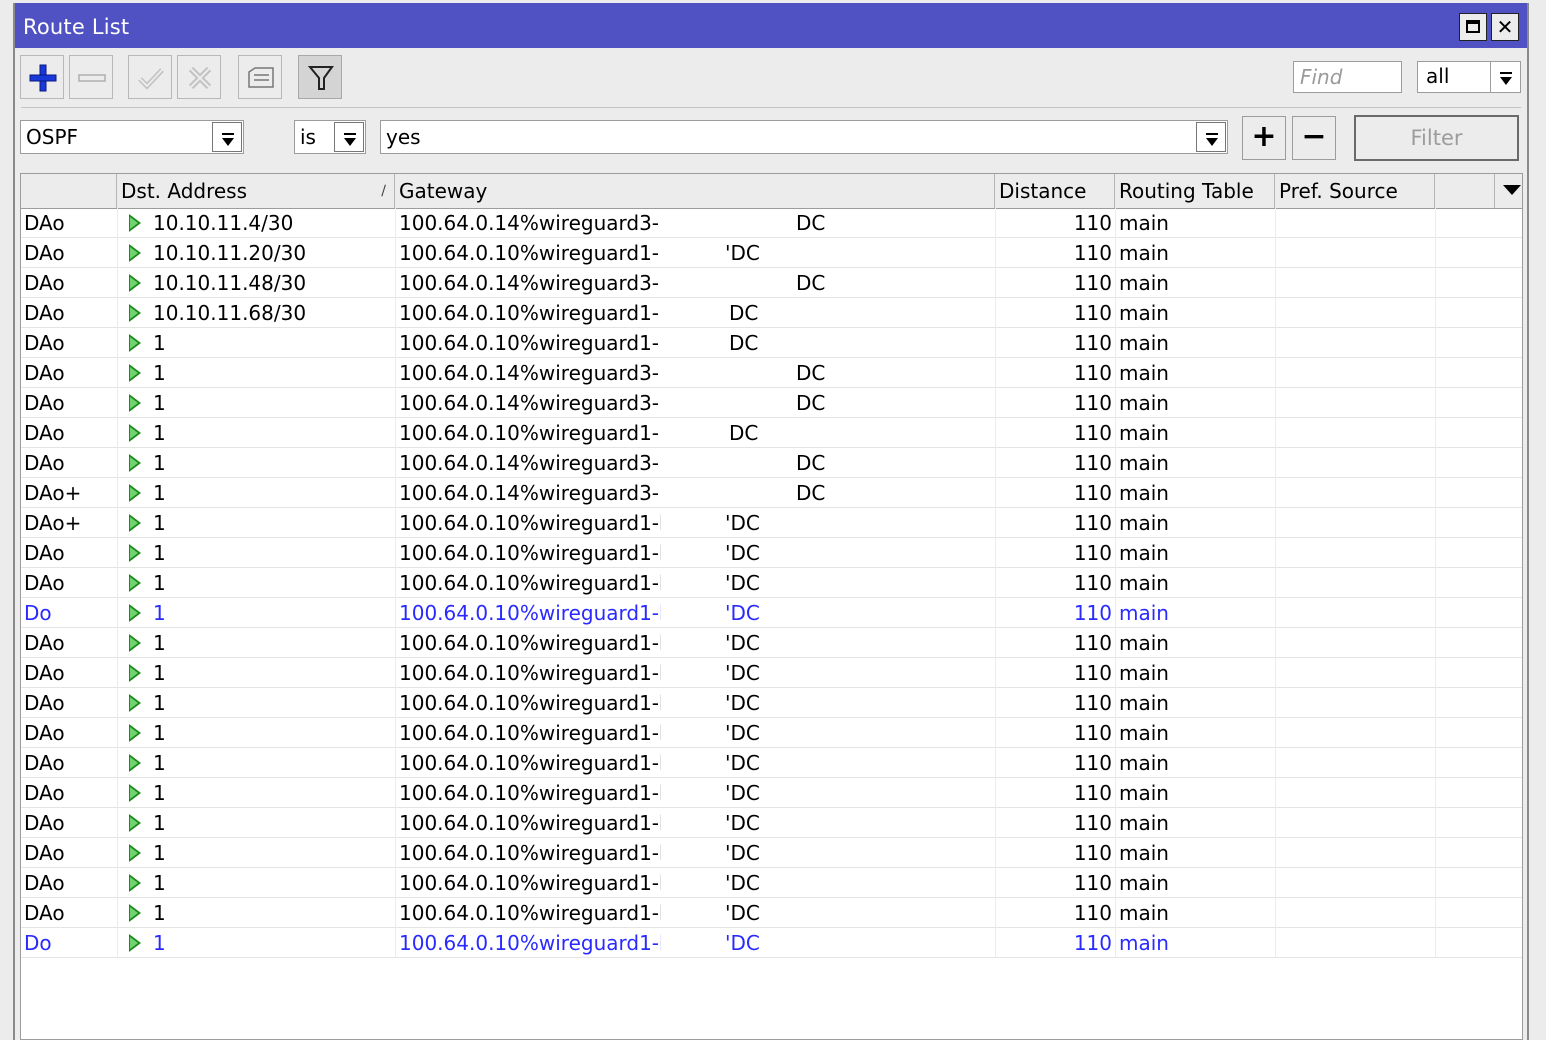  Describe the element at coordinates (260, 77) in the screenshot. I see `comment-button` at that location.